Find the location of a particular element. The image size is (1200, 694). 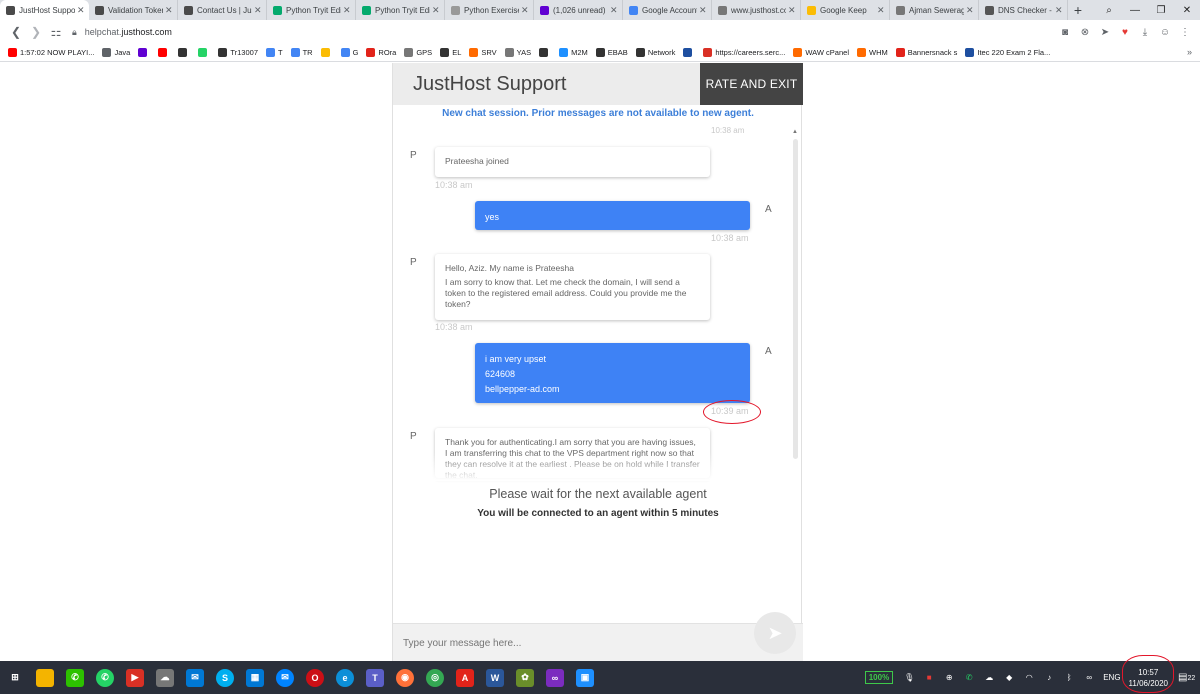

battery-indicator: 100% is located at coordinates (879, 677).